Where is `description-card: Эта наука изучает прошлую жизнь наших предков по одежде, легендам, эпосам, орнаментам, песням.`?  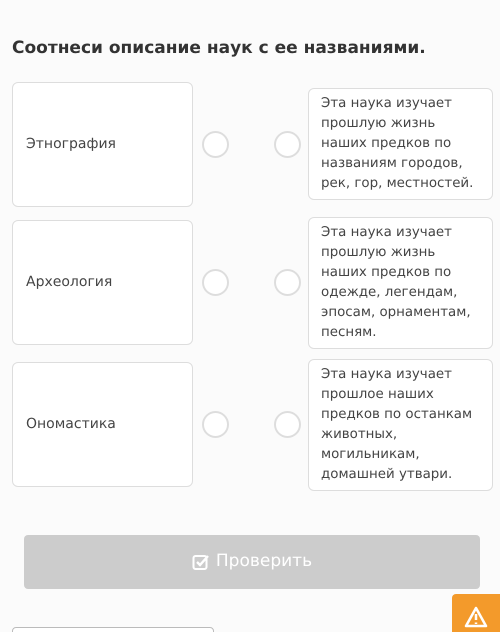
description-card: Эта наука изучает прошлую жизнь наших предков по одежде, легендам, эпосам, орнаментам, песням. is located at coordinates (400, 282).